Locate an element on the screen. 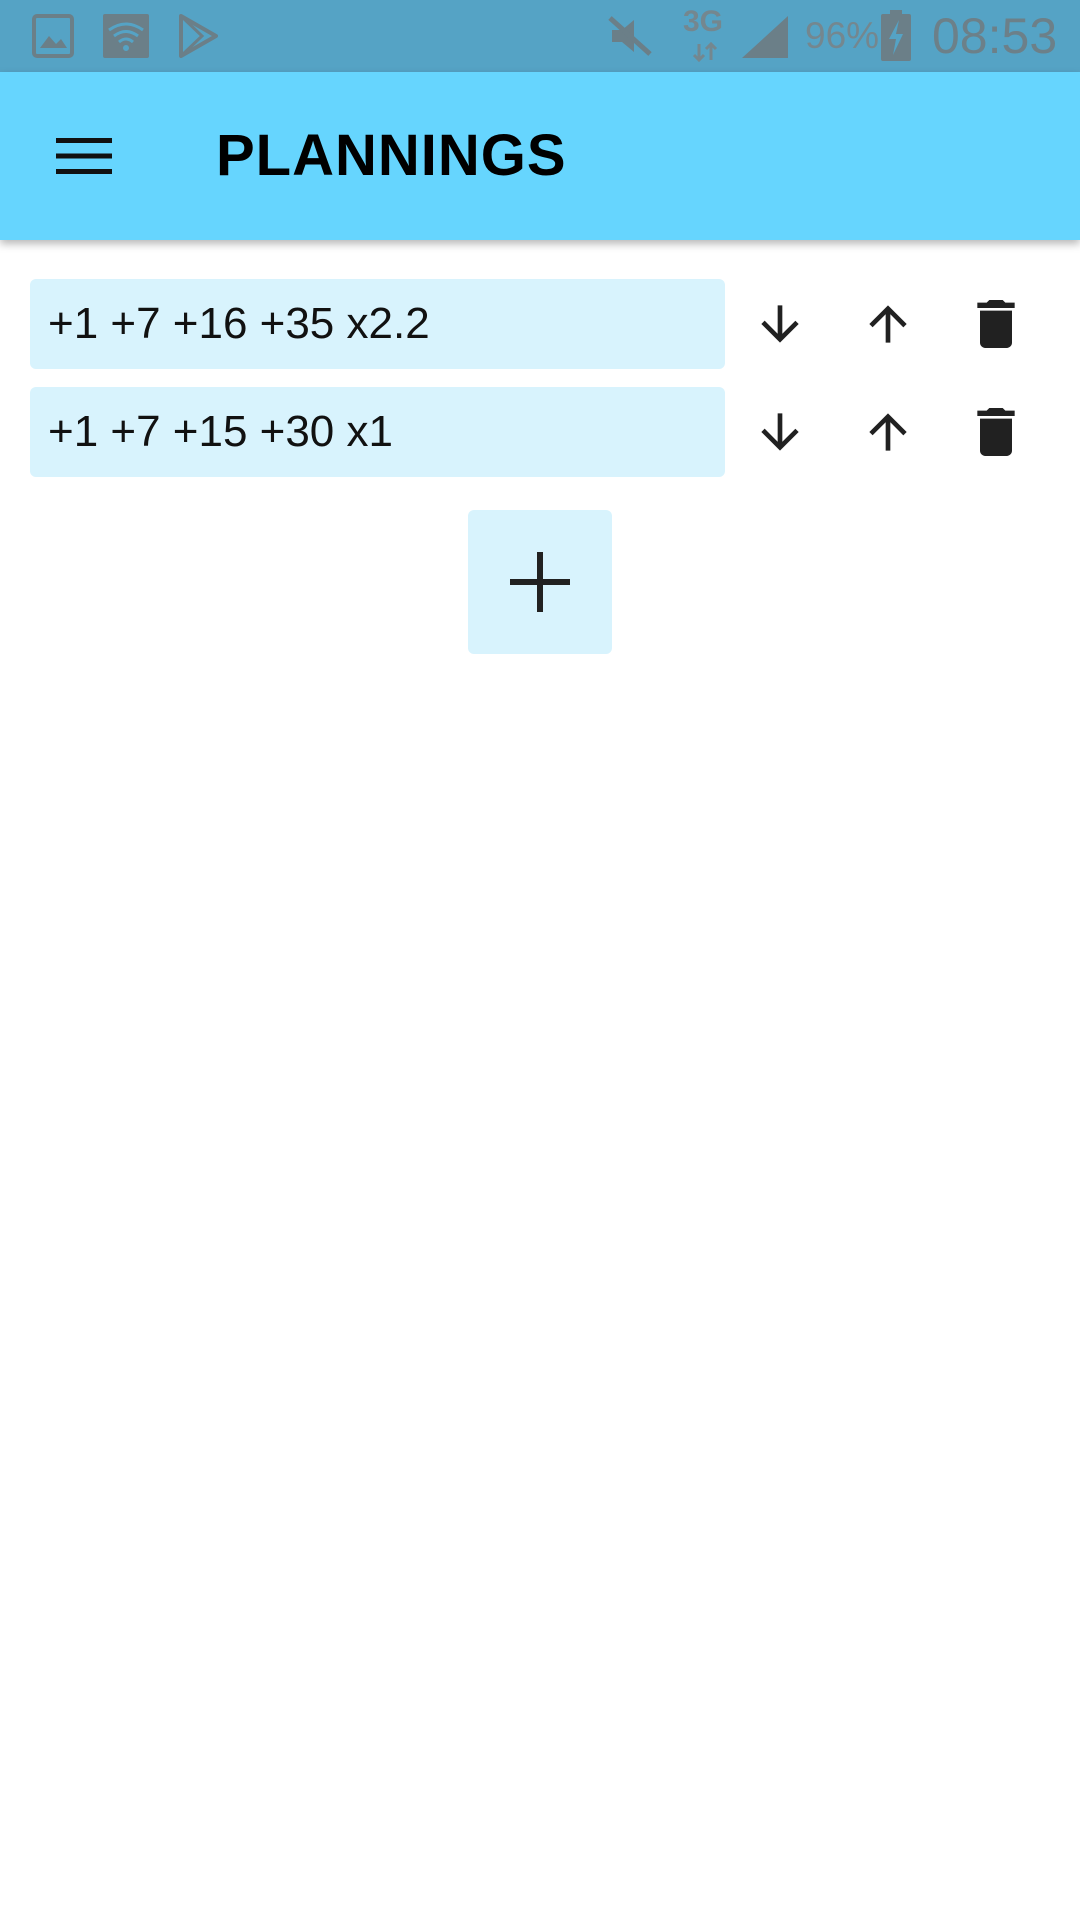  clock: 08:53 is located at coordinates (995, 36).